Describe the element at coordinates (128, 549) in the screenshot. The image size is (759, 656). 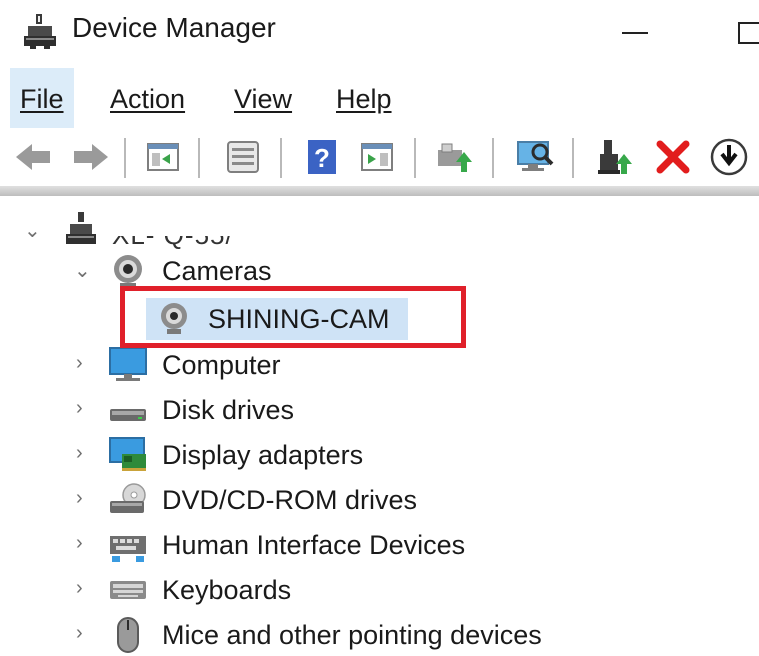
I see `hid-icon` at that location.